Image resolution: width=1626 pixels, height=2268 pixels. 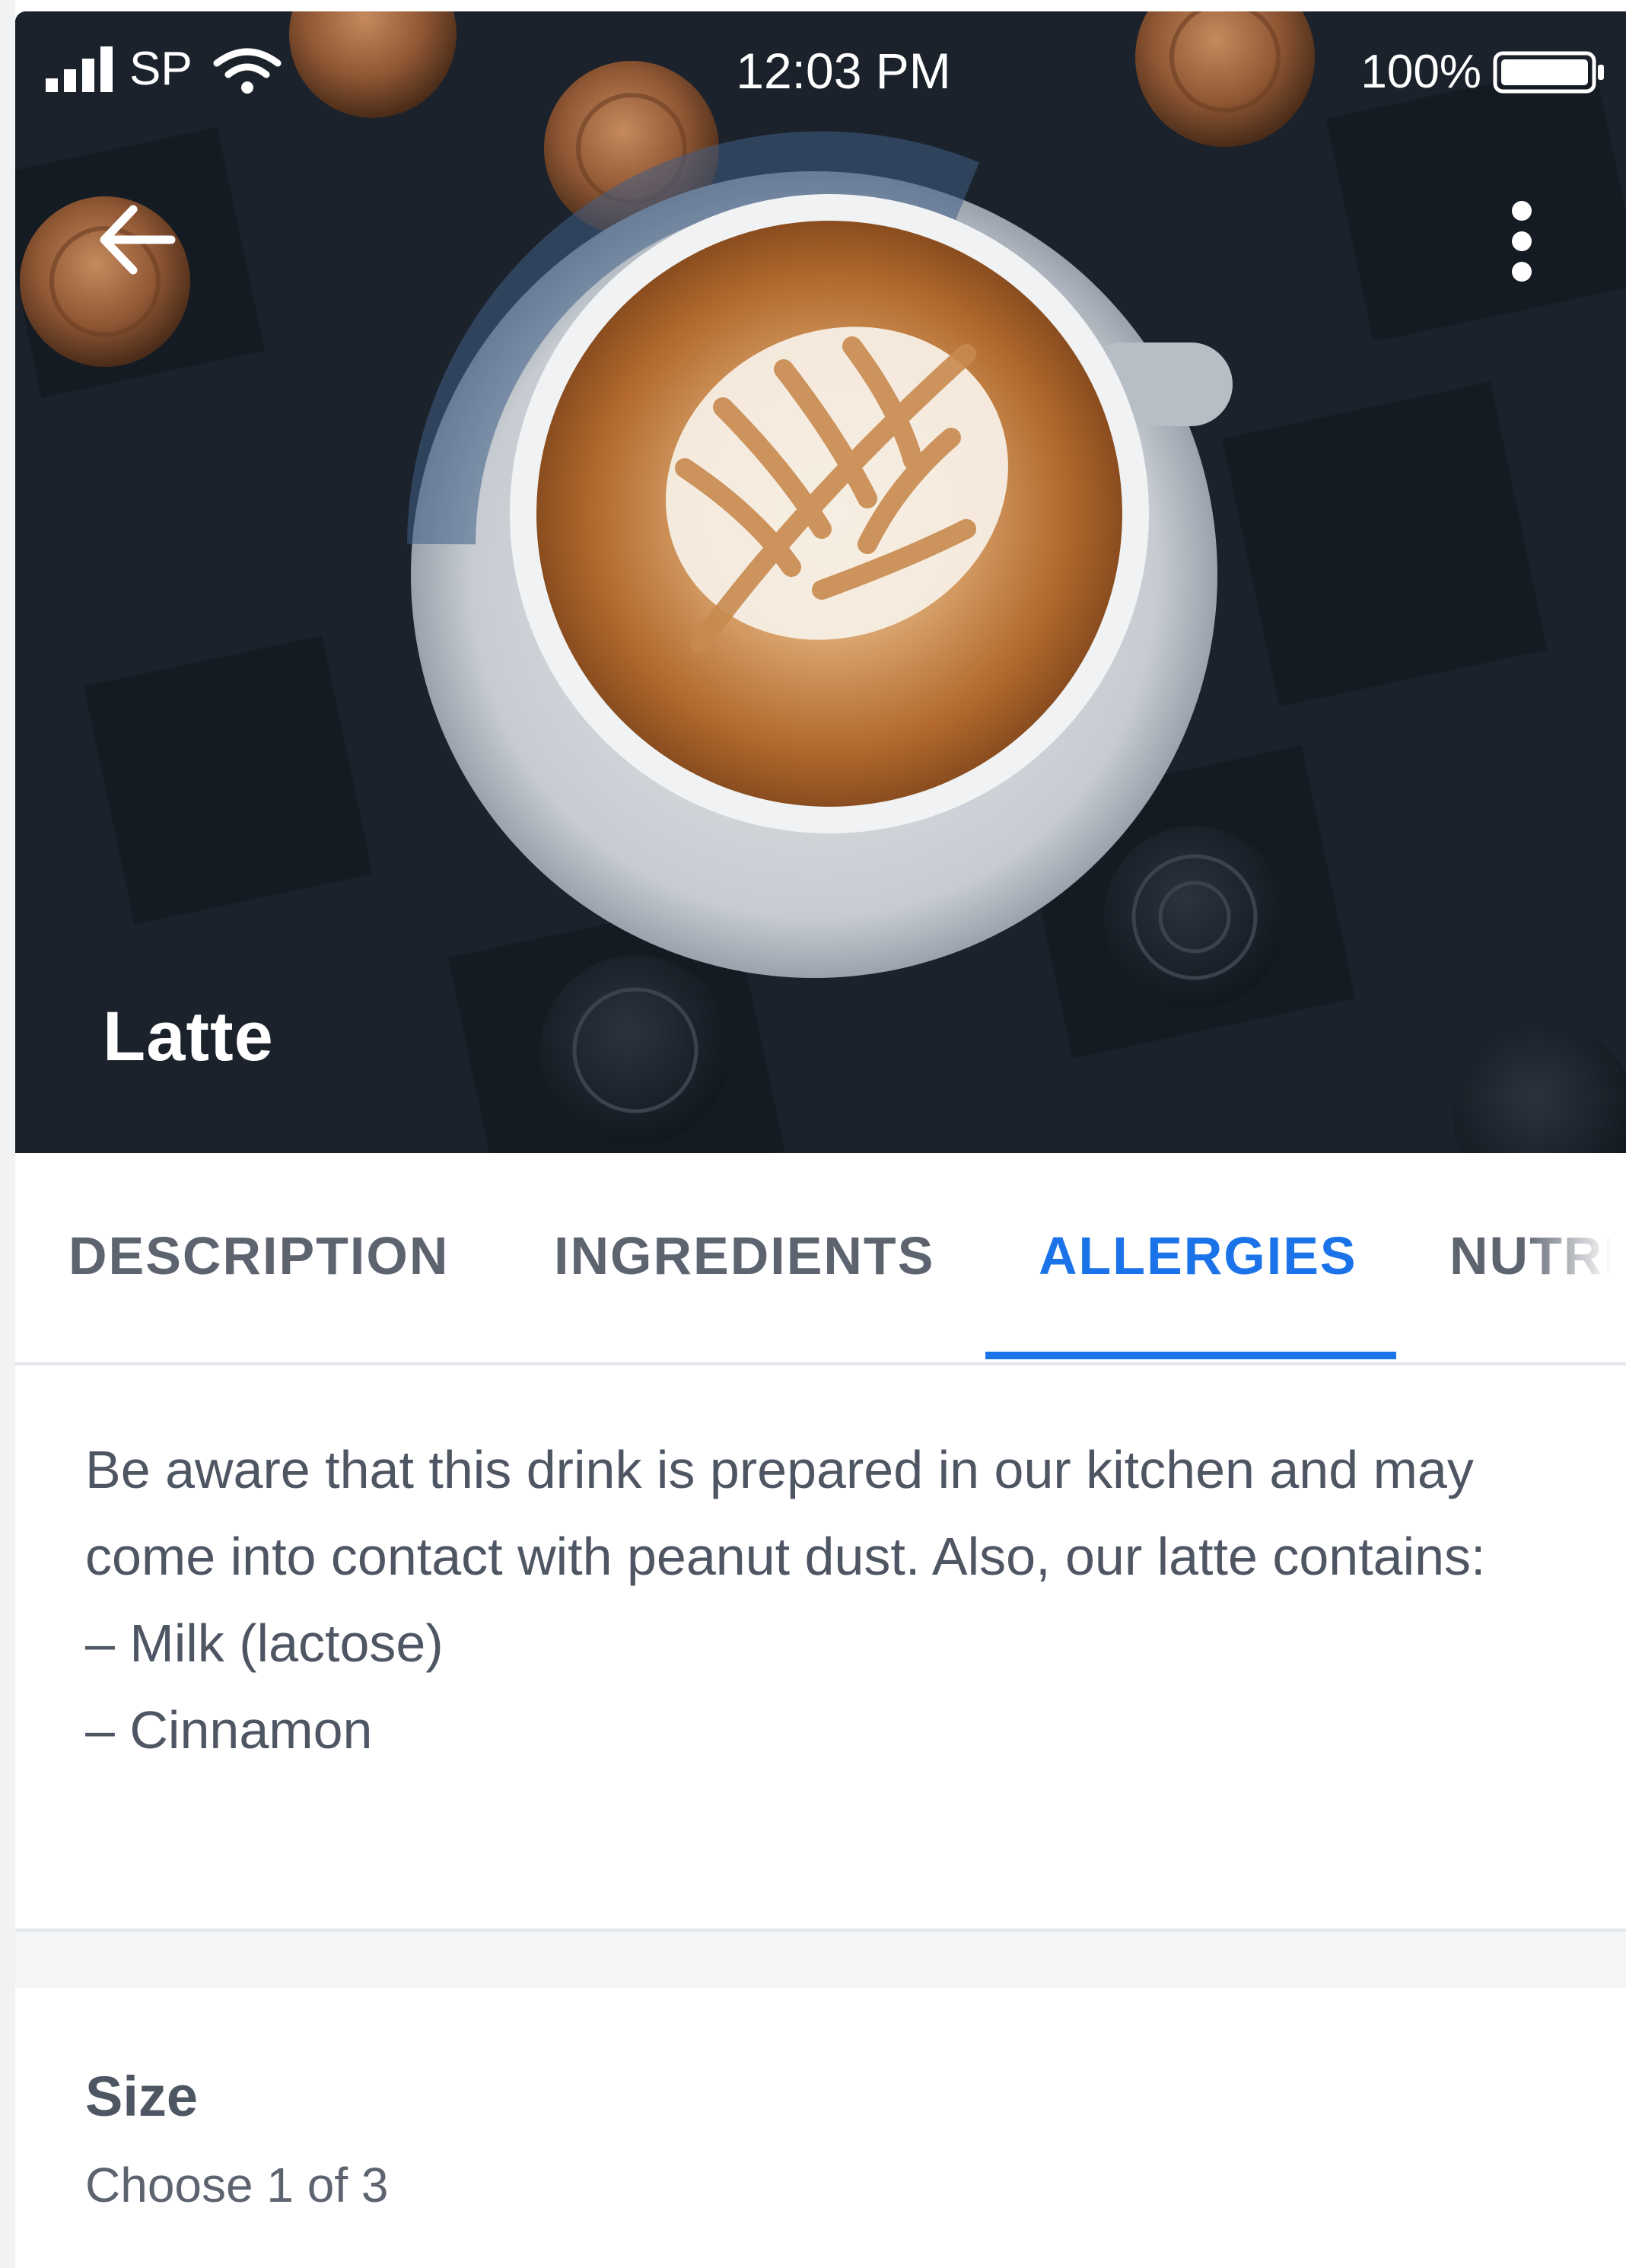 I want to click on allergen-item: – Cinnamon, so click(x=229, y=1730).